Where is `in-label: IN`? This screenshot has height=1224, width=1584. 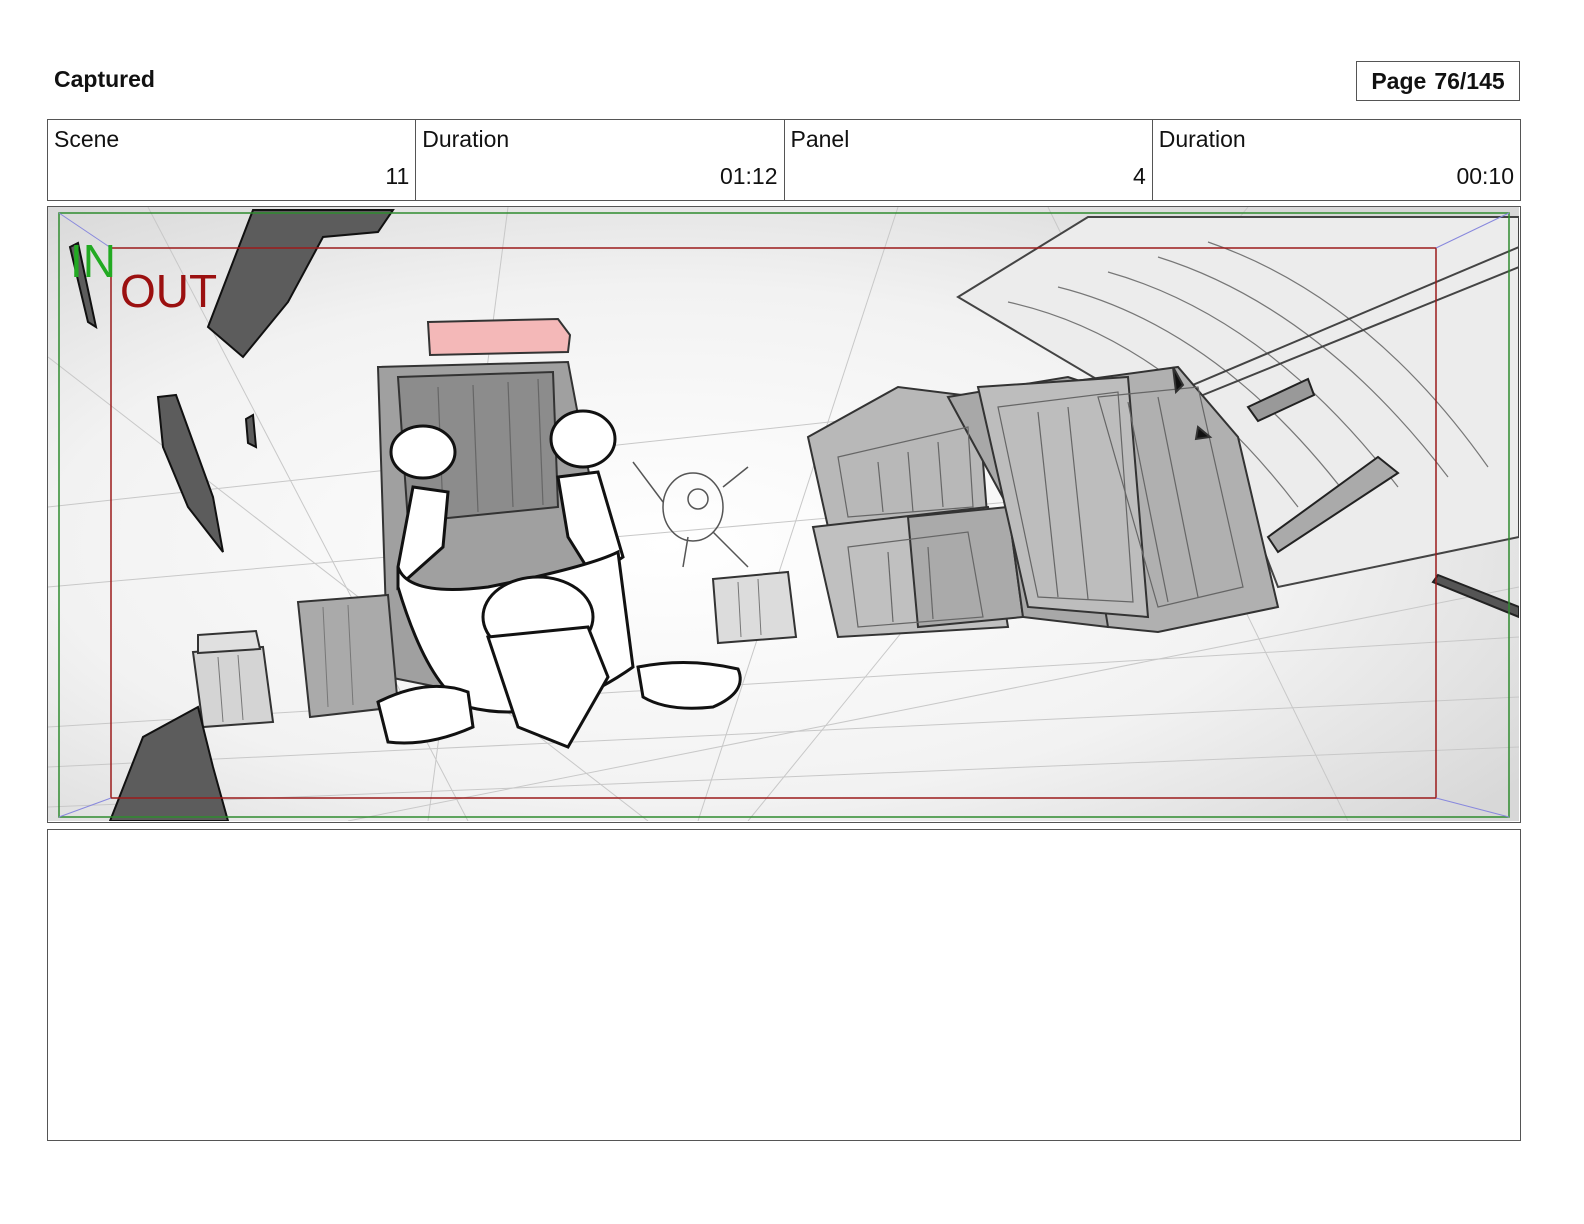 in-label: IN is located at coordinates (93, 261).